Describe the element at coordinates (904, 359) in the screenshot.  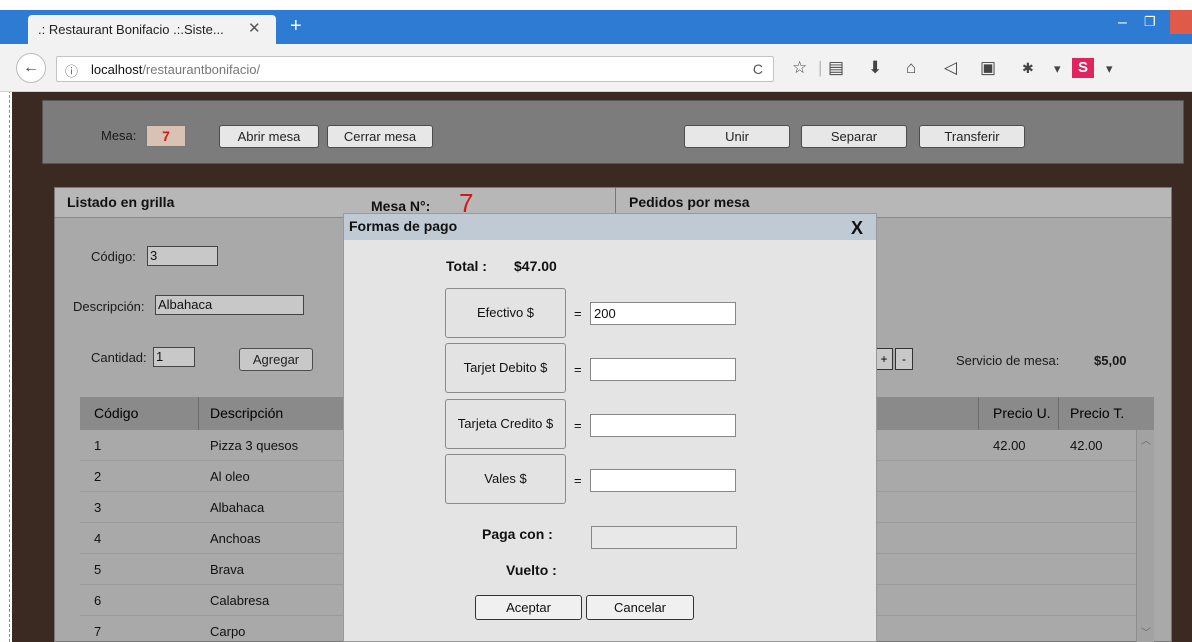
I see `minus-button: -` at that location.